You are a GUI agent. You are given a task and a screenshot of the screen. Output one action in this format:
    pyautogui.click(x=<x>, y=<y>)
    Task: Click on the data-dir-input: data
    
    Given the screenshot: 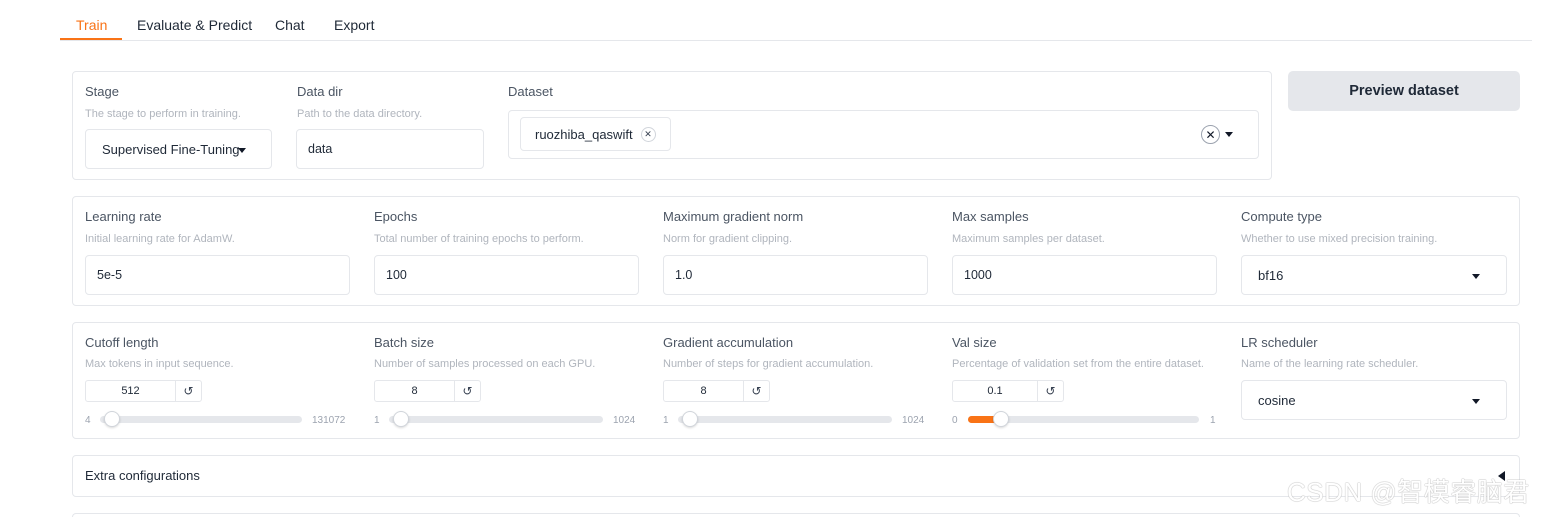 What is the action you would take?
    pyautogui.click(x=390, y=149)
    